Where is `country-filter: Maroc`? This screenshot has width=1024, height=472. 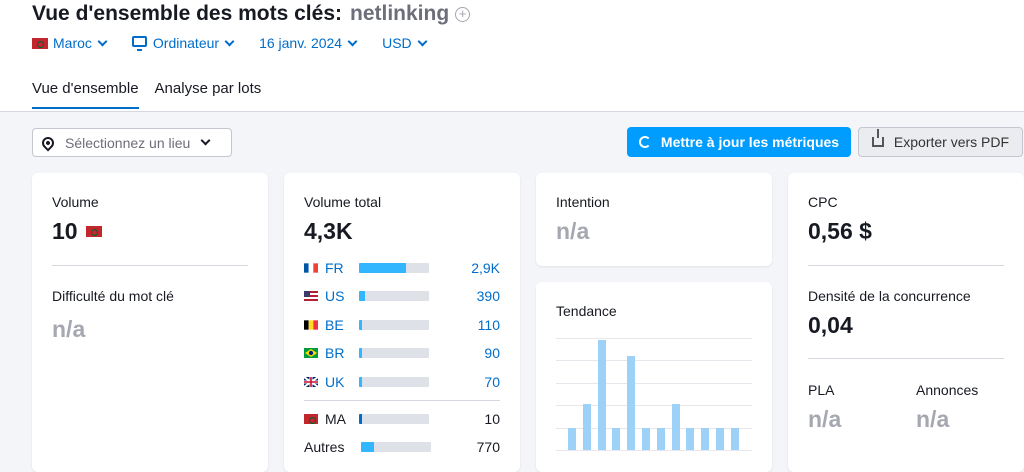 country-filter: Maroc is located at coordinates (70, 43).